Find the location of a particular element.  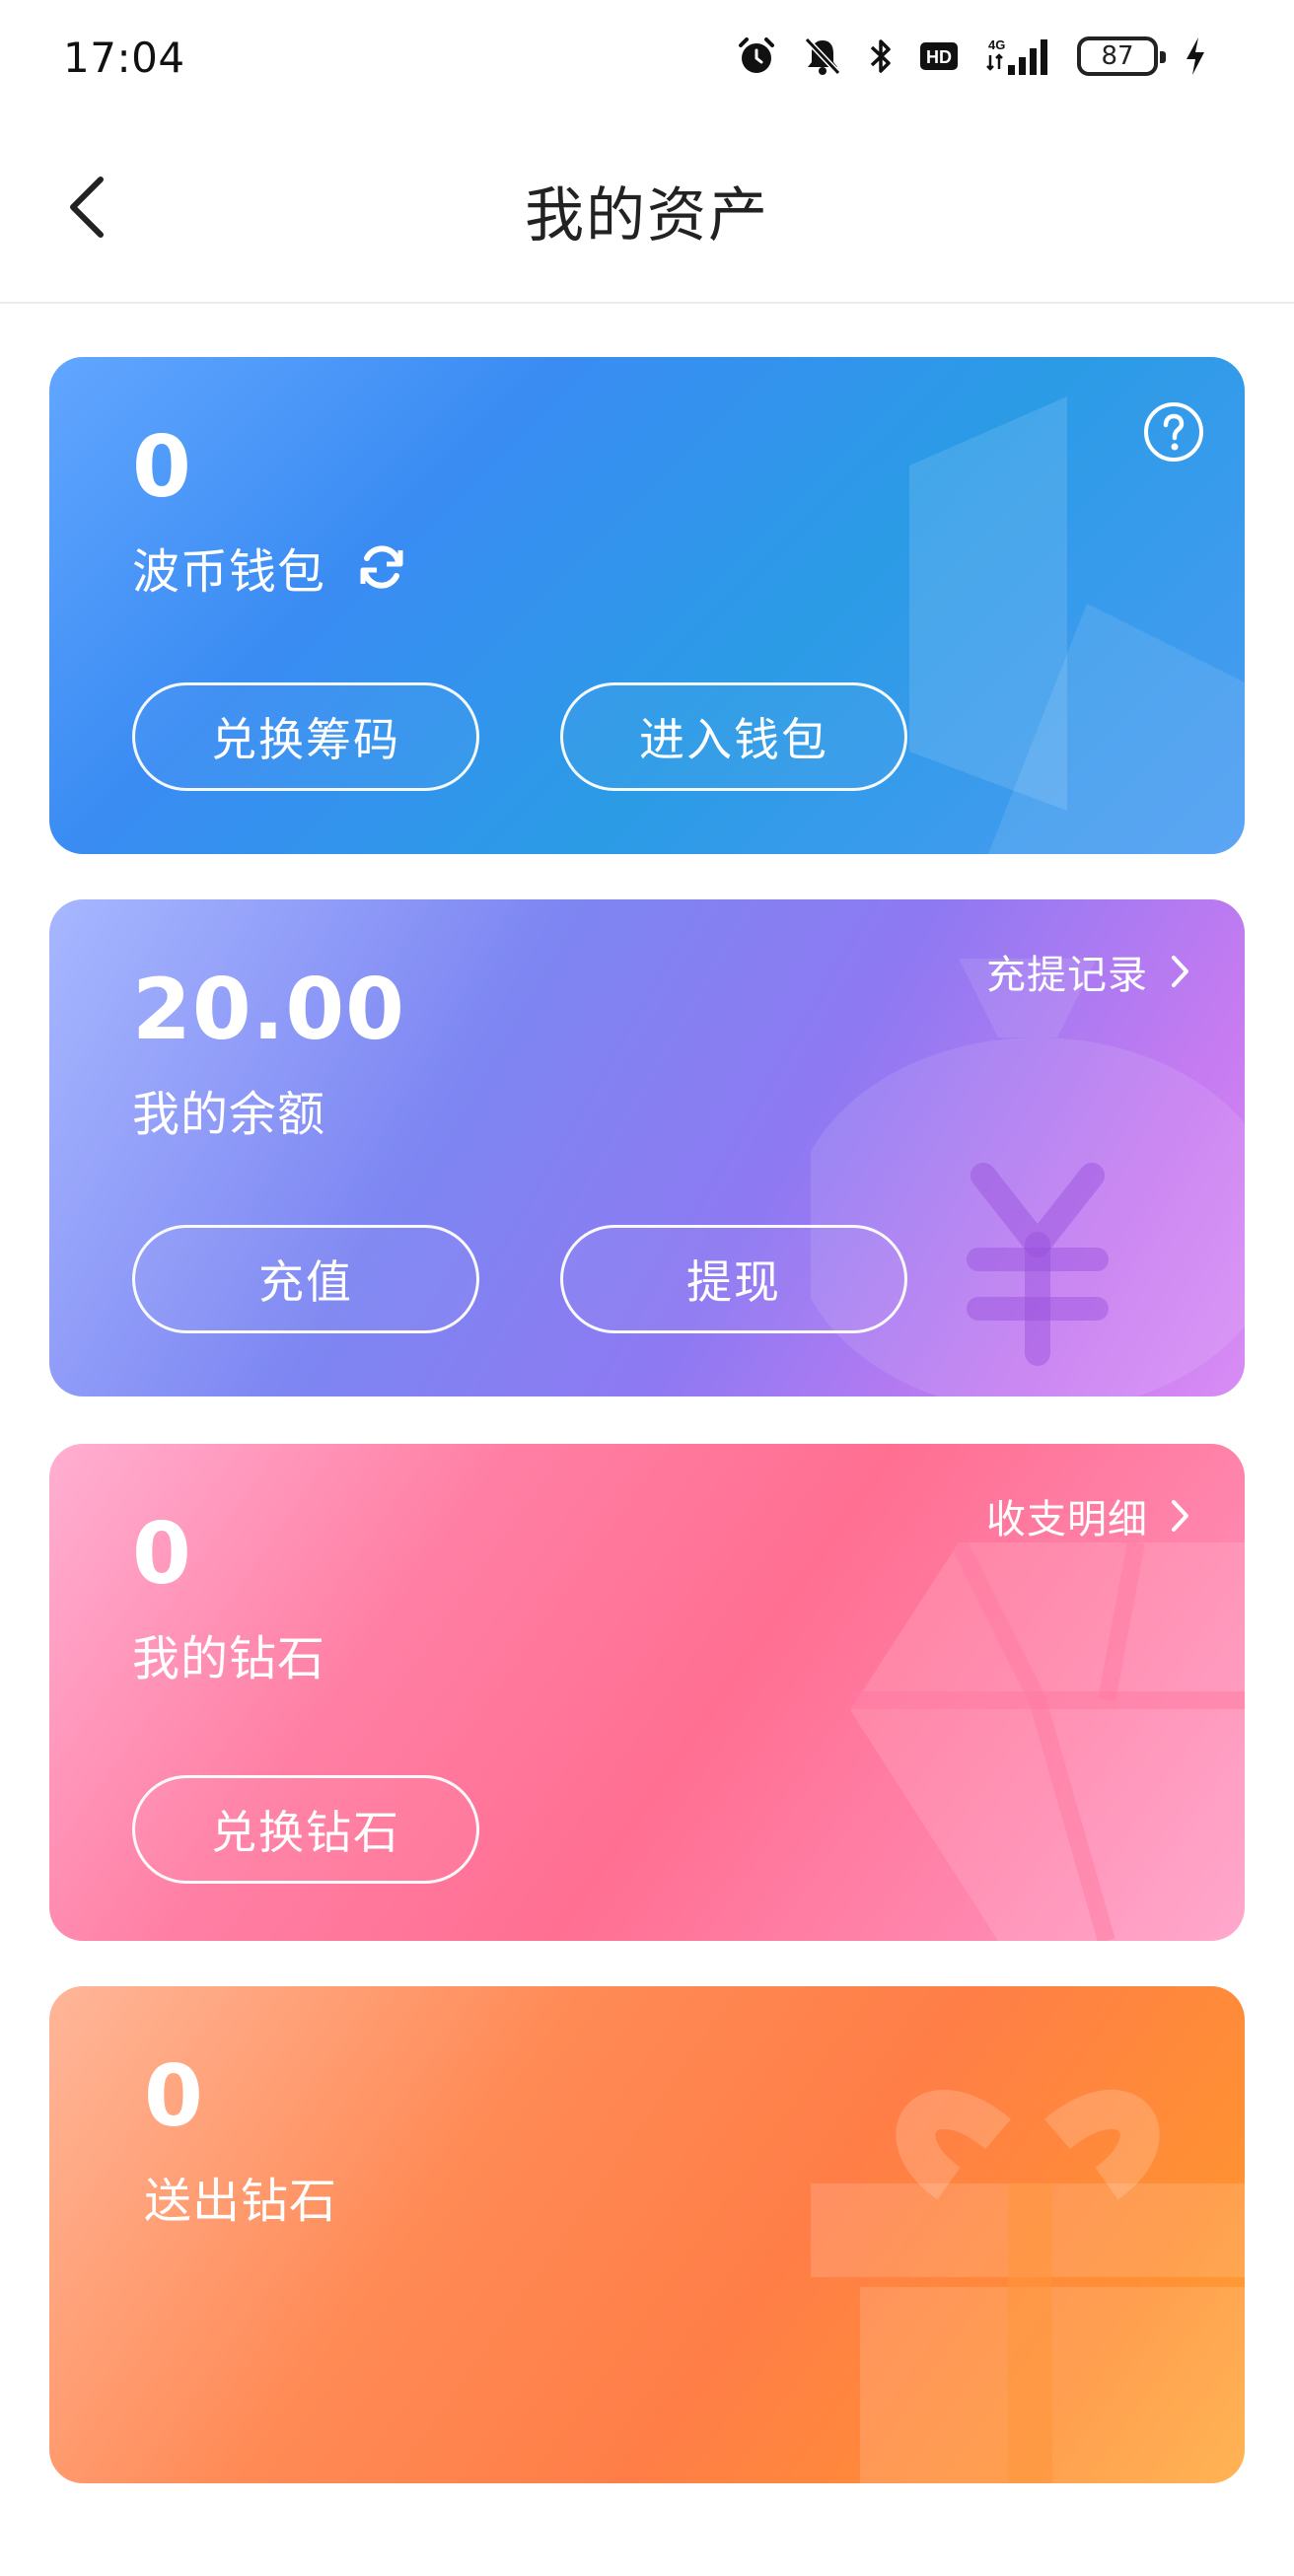

battery-level: 87 is located at coordinates (1117, 56).